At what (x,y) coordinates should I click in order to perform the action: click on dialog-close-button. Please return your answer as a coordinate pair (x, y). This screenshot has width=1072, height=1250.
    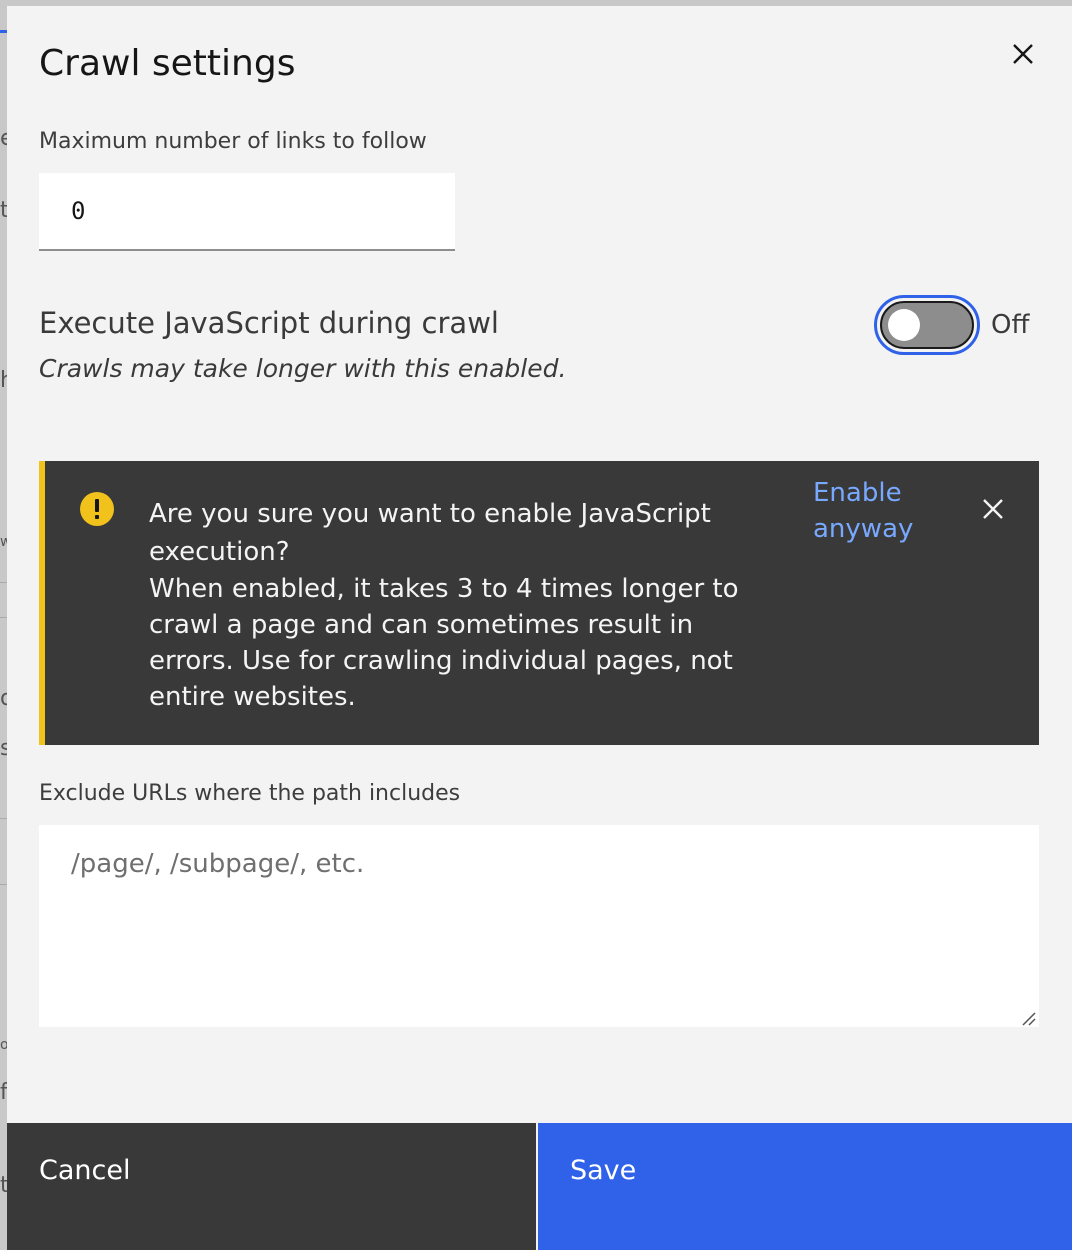
    Looking at the image, I should click on (1023, 54).